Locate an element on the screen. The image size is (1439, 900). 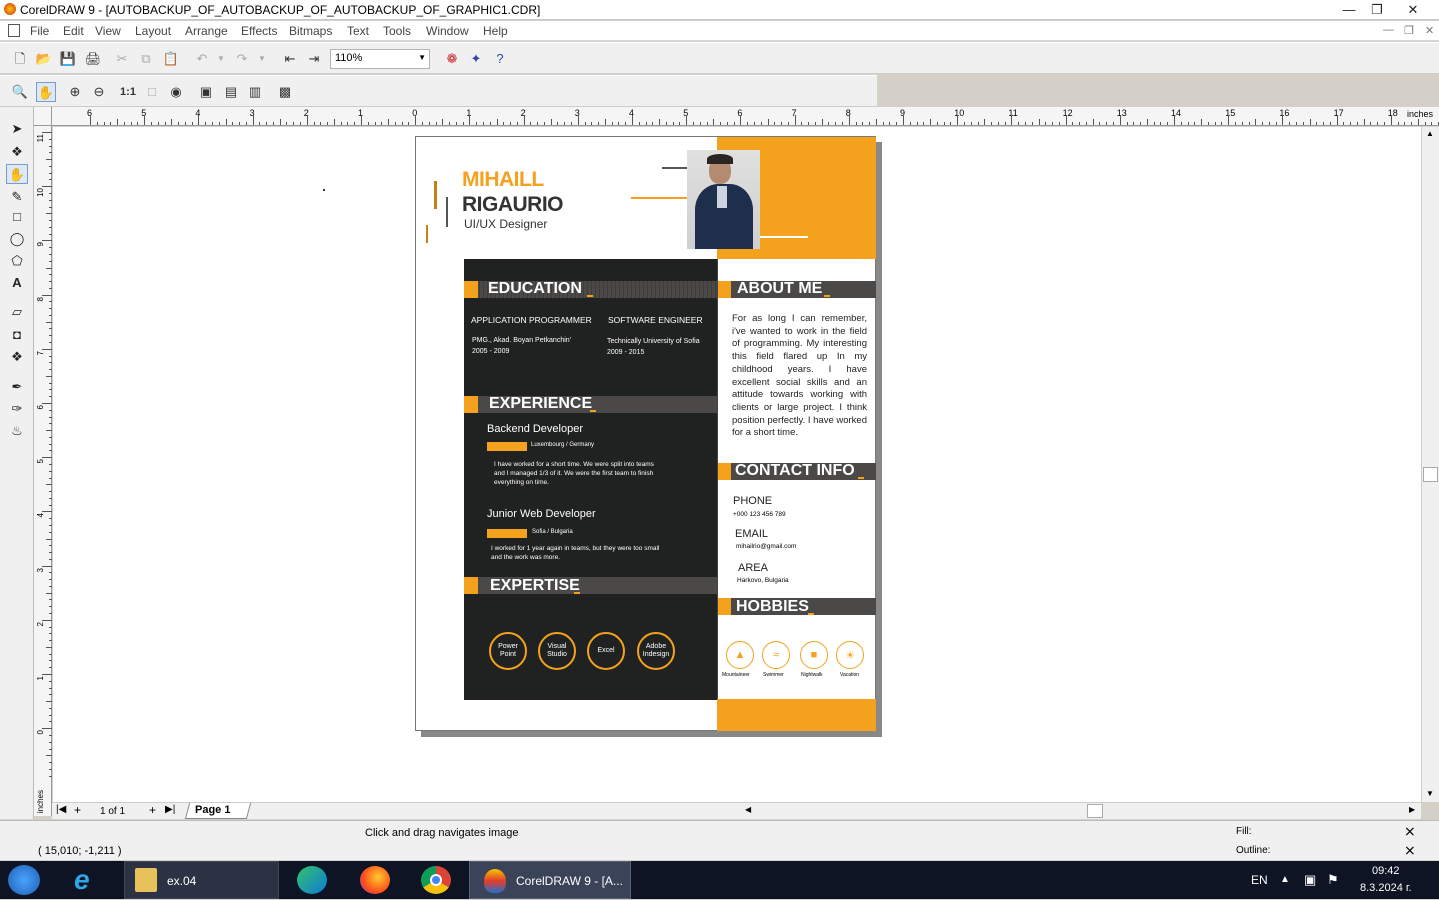
eyedropper-tool-icon: ✒ is located at coordinates (17, 387).